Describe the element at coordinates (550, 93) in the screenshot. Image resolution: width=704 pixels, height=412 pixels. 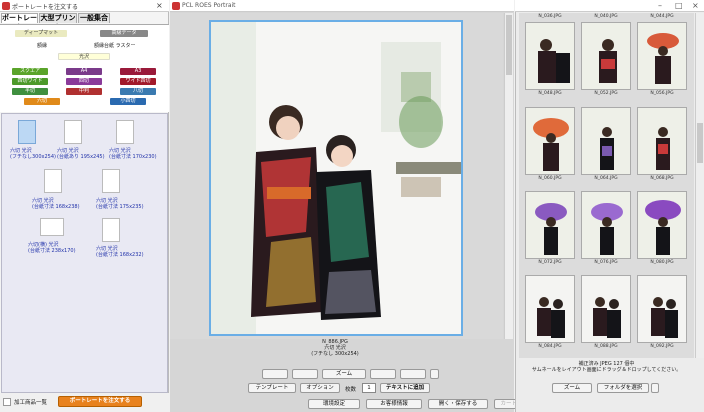
I see `thumb-label: N_048.JPG` at that location.